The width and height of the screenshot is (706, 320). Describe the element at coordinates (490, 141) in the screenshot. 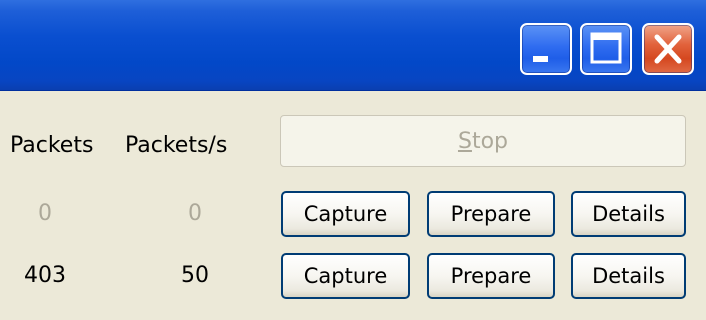

I see `stop-label-rest: top` at that location.